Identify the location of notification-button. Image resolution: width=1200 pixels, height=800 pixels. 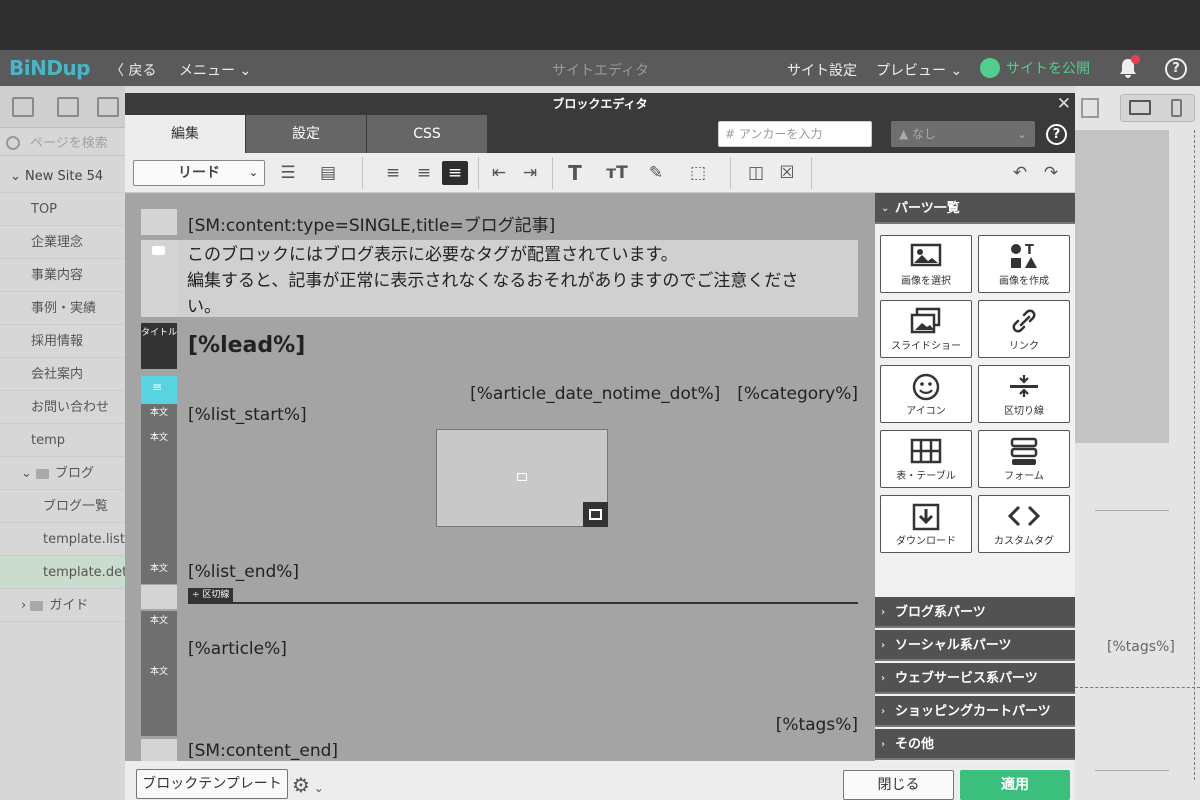
(1128, 69).